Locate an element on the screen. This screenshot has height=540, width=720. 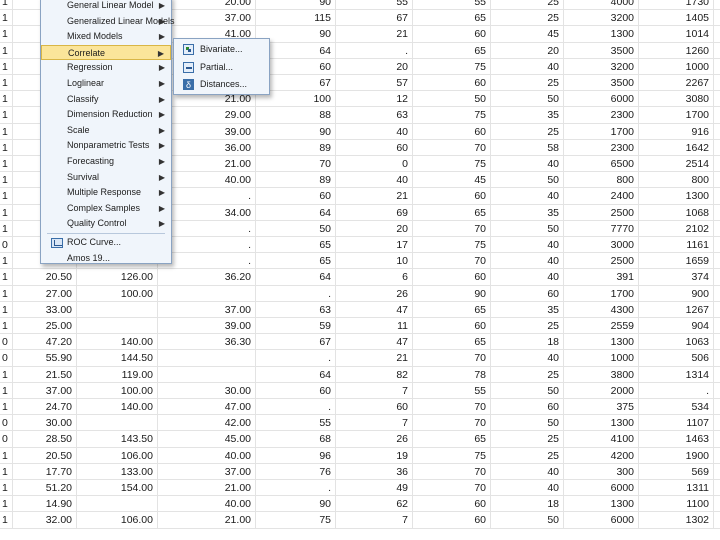
table-cell: 916 is located at coordinates (676, 131).